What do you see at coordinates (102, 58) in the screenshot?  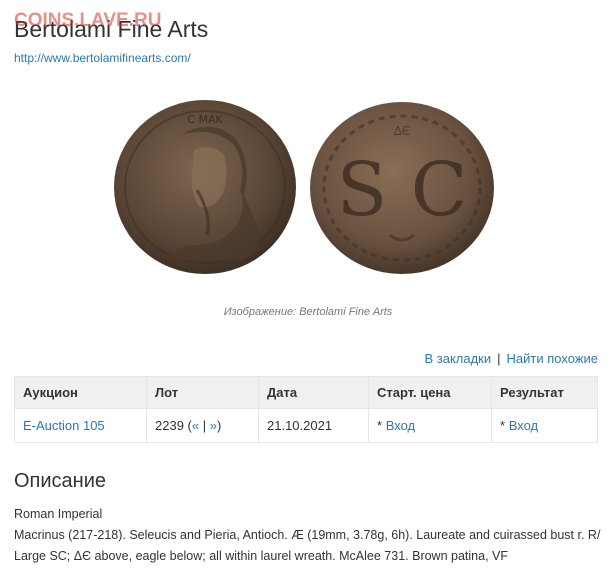 I see `website-link: http://www.bertolamifinearts.com/` at bounding box center [102, 58].